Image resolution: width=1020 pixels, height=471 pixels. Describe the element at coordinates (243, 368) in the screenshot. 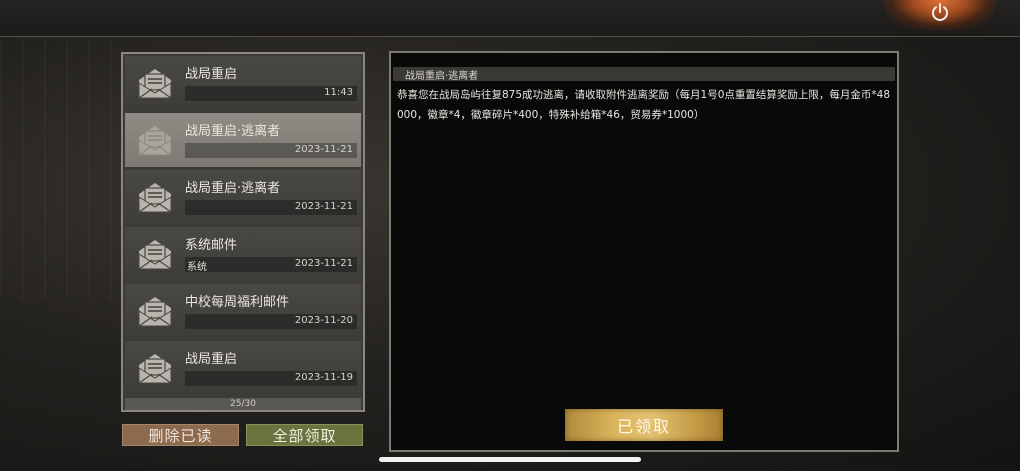

I see `mail-list-item: 战局重启 2023-11-19` at that location.